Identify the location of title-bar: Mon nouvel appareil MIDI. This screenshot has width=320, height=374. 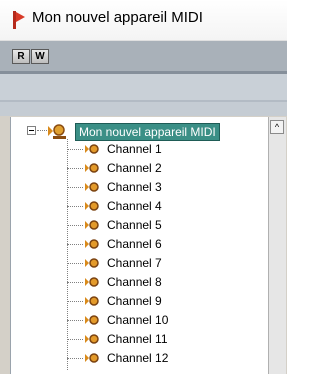
(143, 20).